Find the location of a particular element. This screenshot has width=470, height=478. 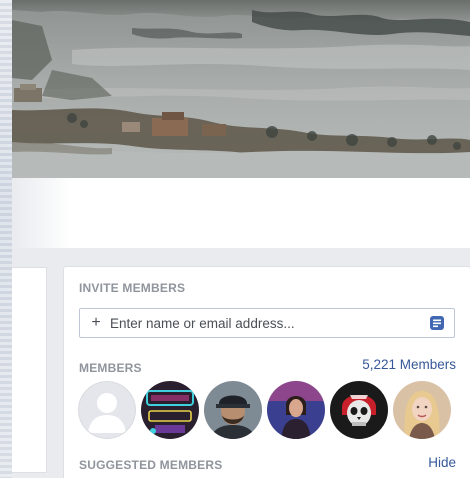

avatar-man-cap-beard-icon is located at coordinates (233, 410).